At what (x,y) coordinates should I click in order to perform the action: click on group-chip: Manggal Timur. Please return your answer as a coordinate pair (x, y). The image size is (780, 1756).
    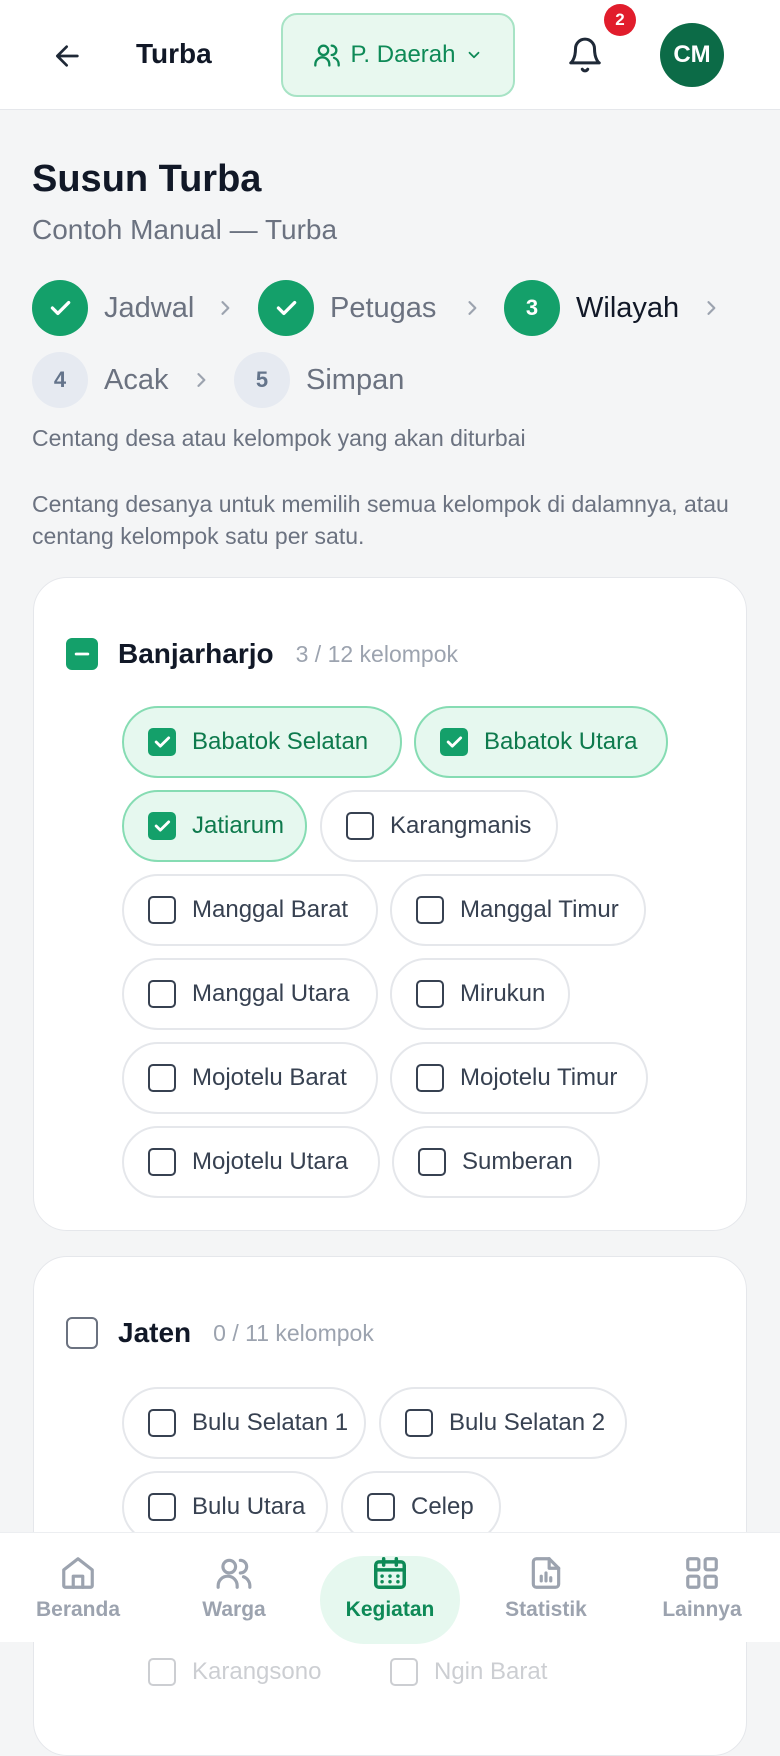
    Looking at the image, I should click on (518, 910).